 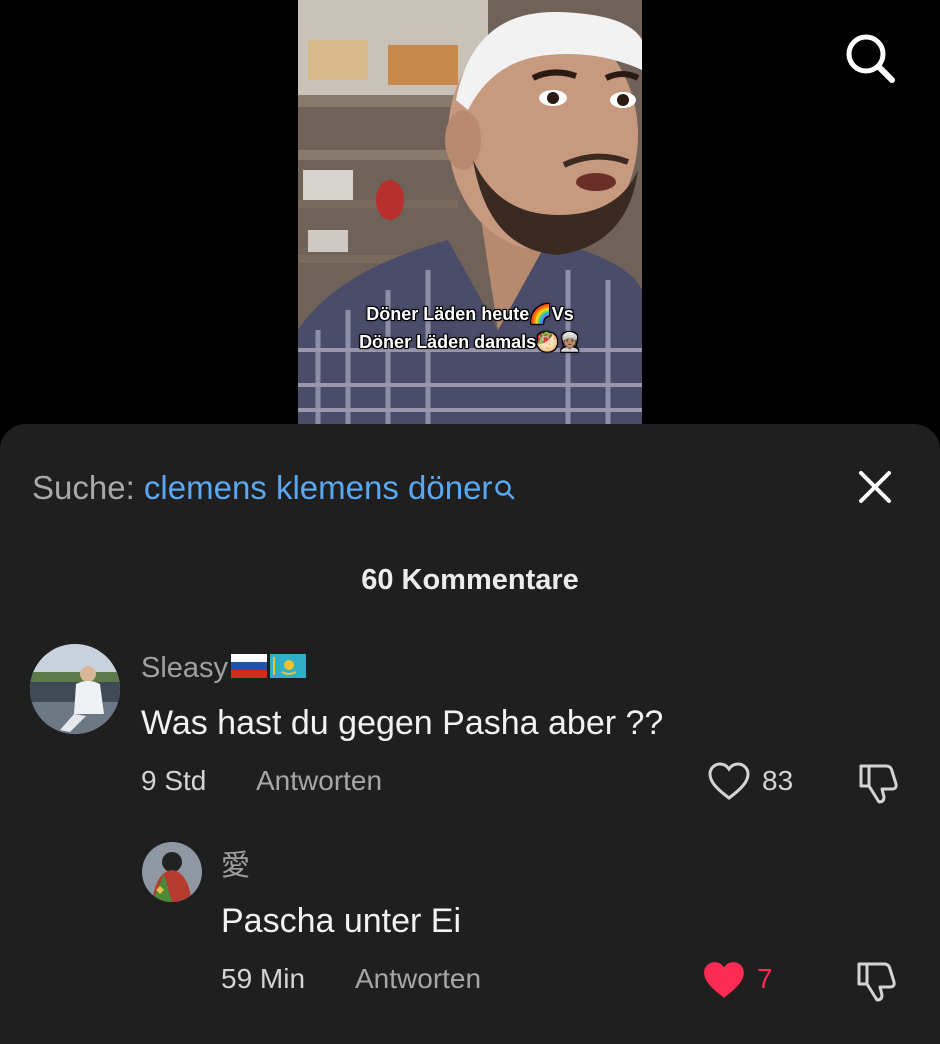 What do you see at coordinates (470, 580) in the screenshot?
I see `comments-count: 60 Kommentare` at bounding box center [470, 580].